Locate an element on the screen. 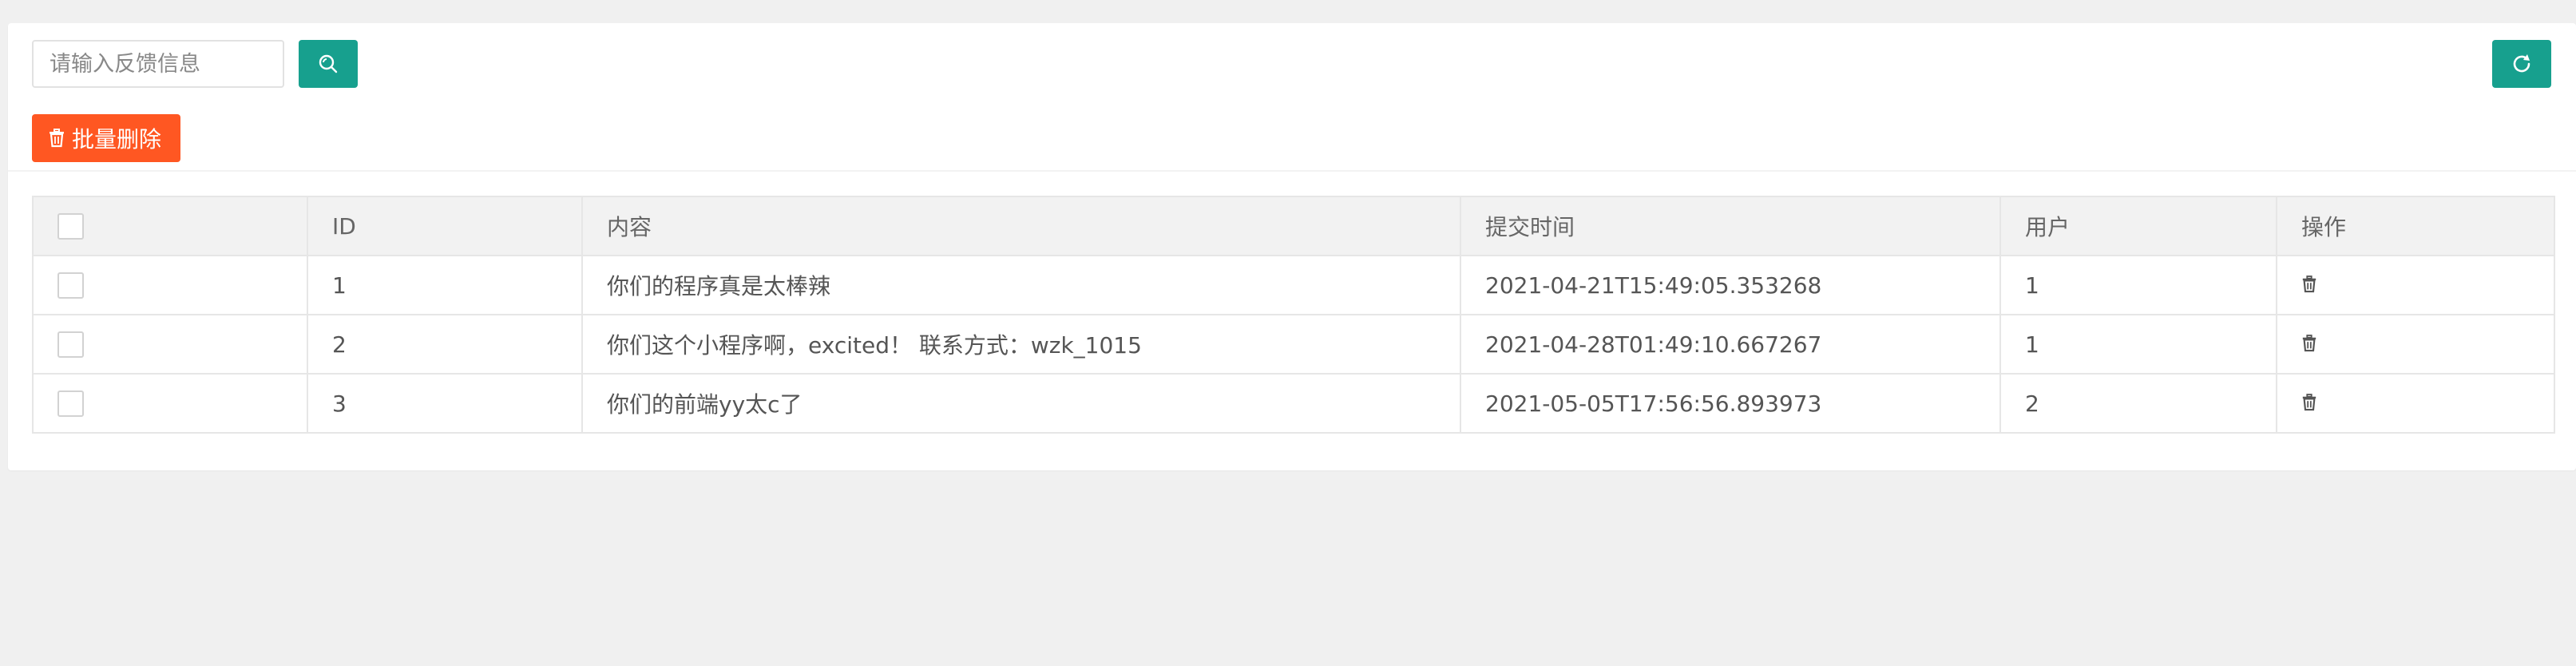 Image resolution: width=2576 pixels, height=666 pixels. search-icon is located at coordinates (328, 64).